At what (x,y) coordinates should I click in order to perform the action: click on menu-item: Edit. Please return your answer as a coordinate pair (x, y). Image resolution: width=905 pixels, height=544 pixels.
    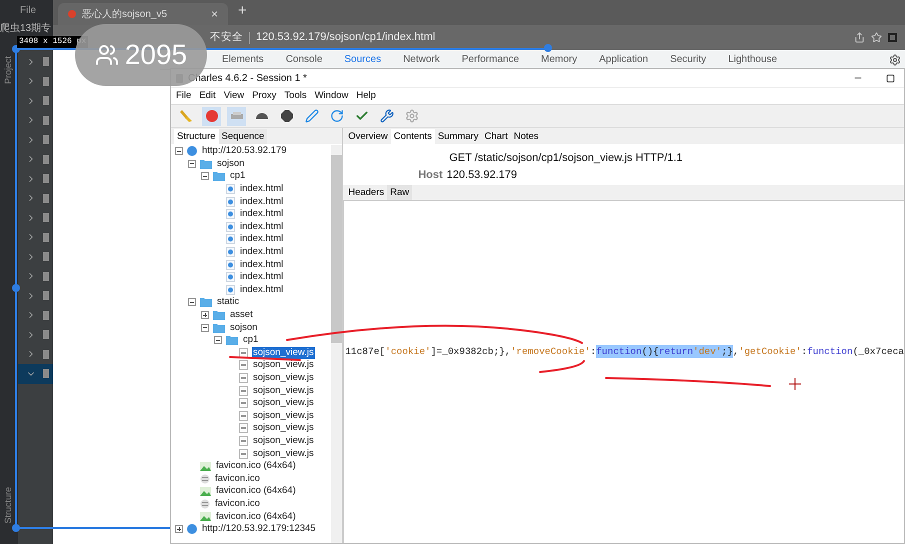
    Looking at the image, I should click on (207, 96).